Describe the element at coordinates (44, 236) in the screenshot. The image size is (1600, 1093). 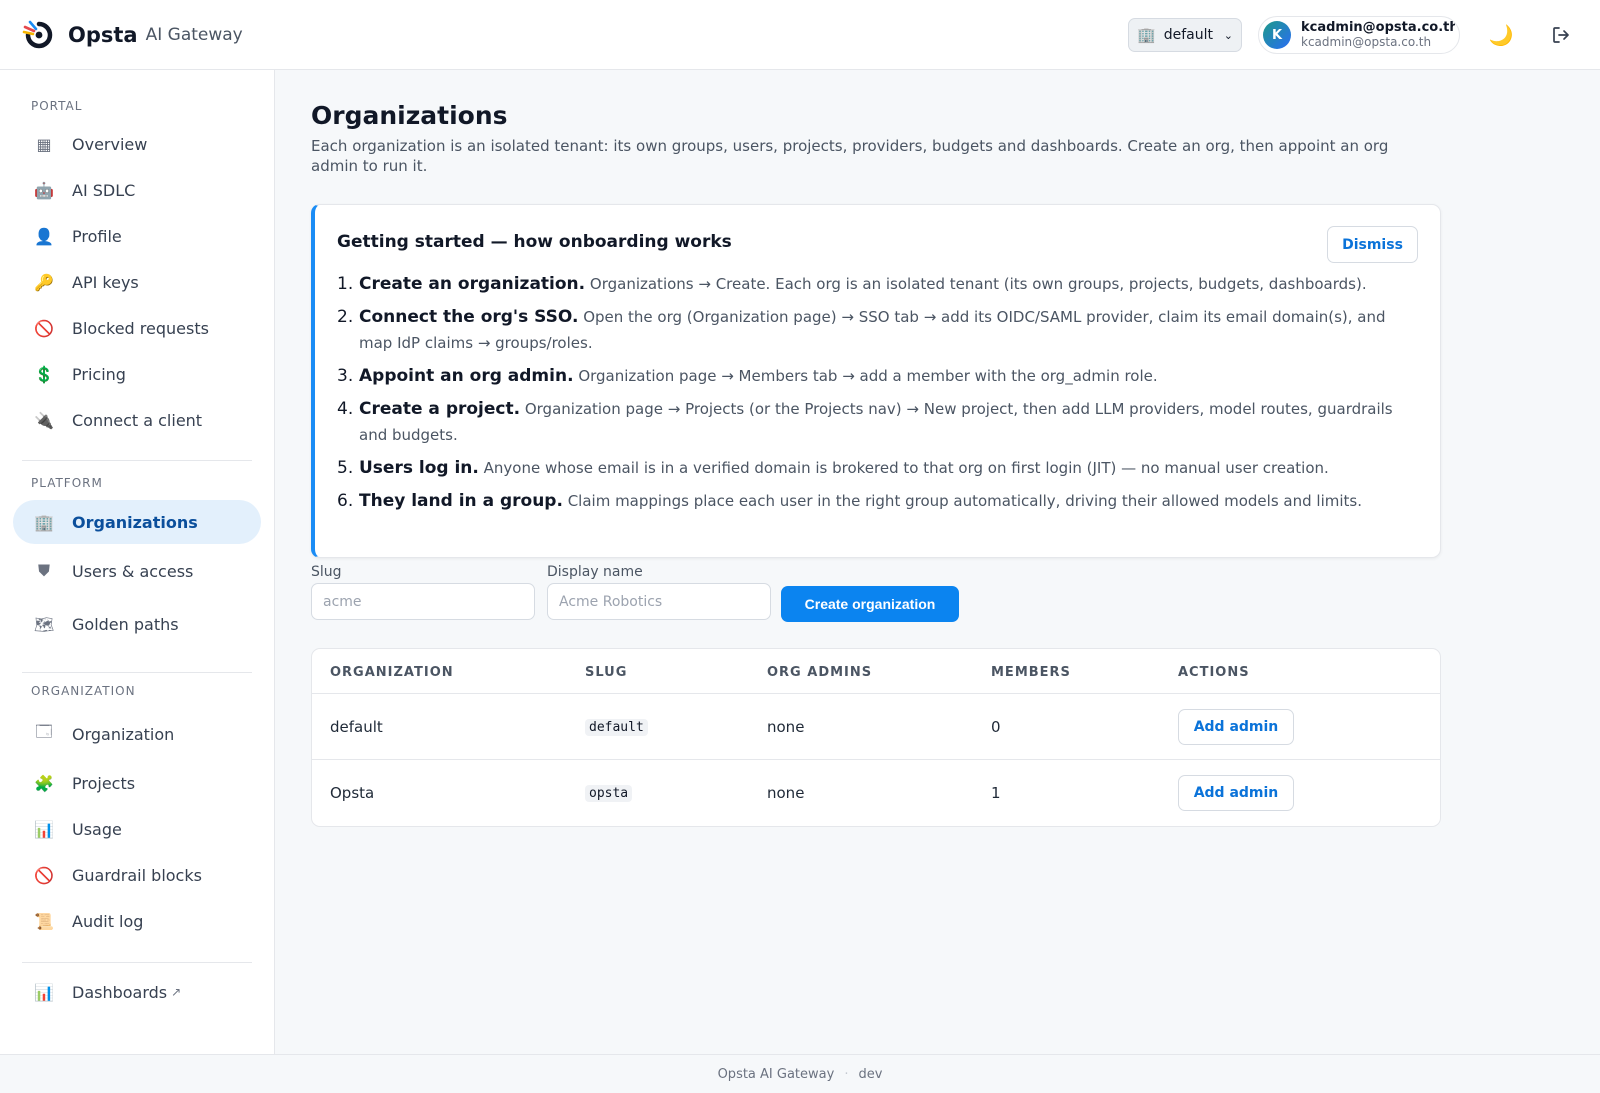
I see `user-icon: 👤` at that location.